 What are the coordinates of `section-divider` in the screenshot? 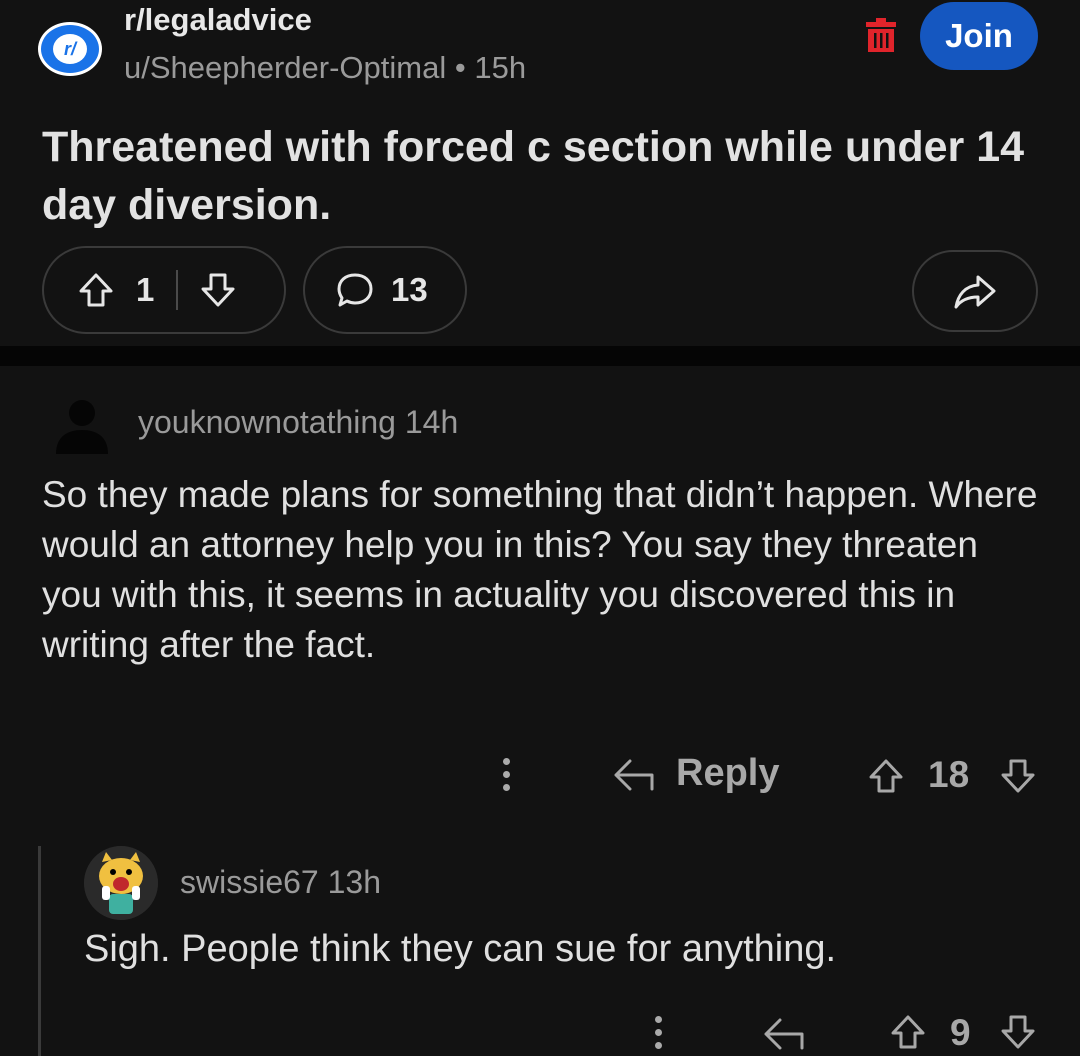 It's located at (540, 356).